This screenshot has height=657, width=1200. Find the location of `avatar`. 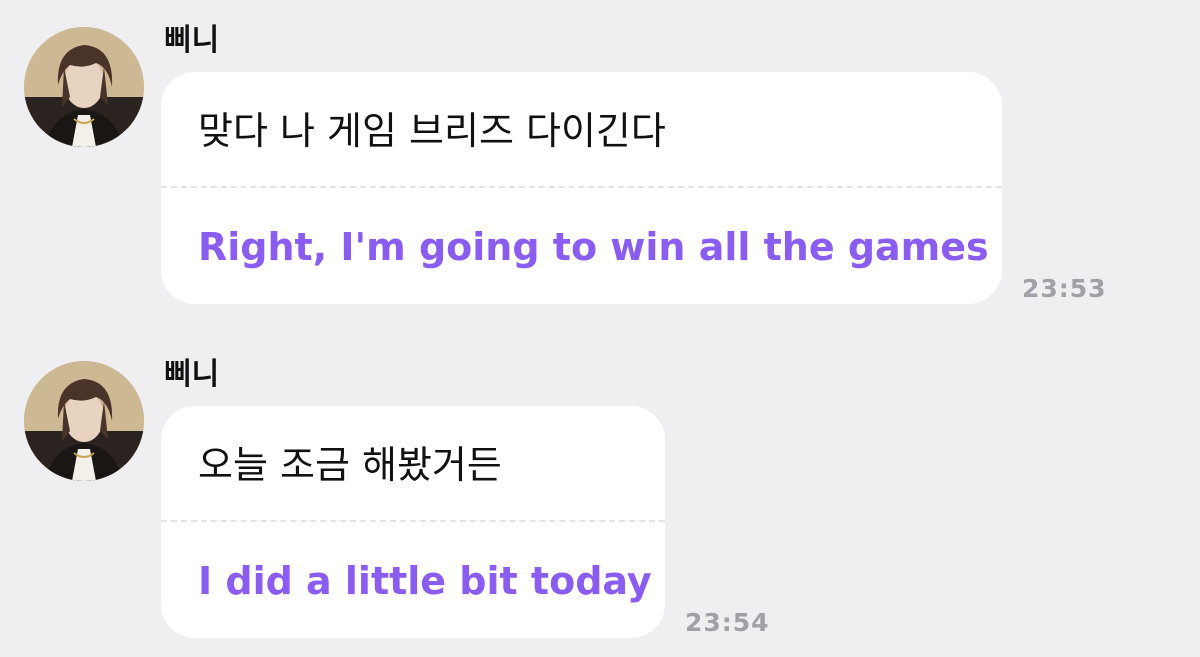

avatar is located at coordinates (84, 421).